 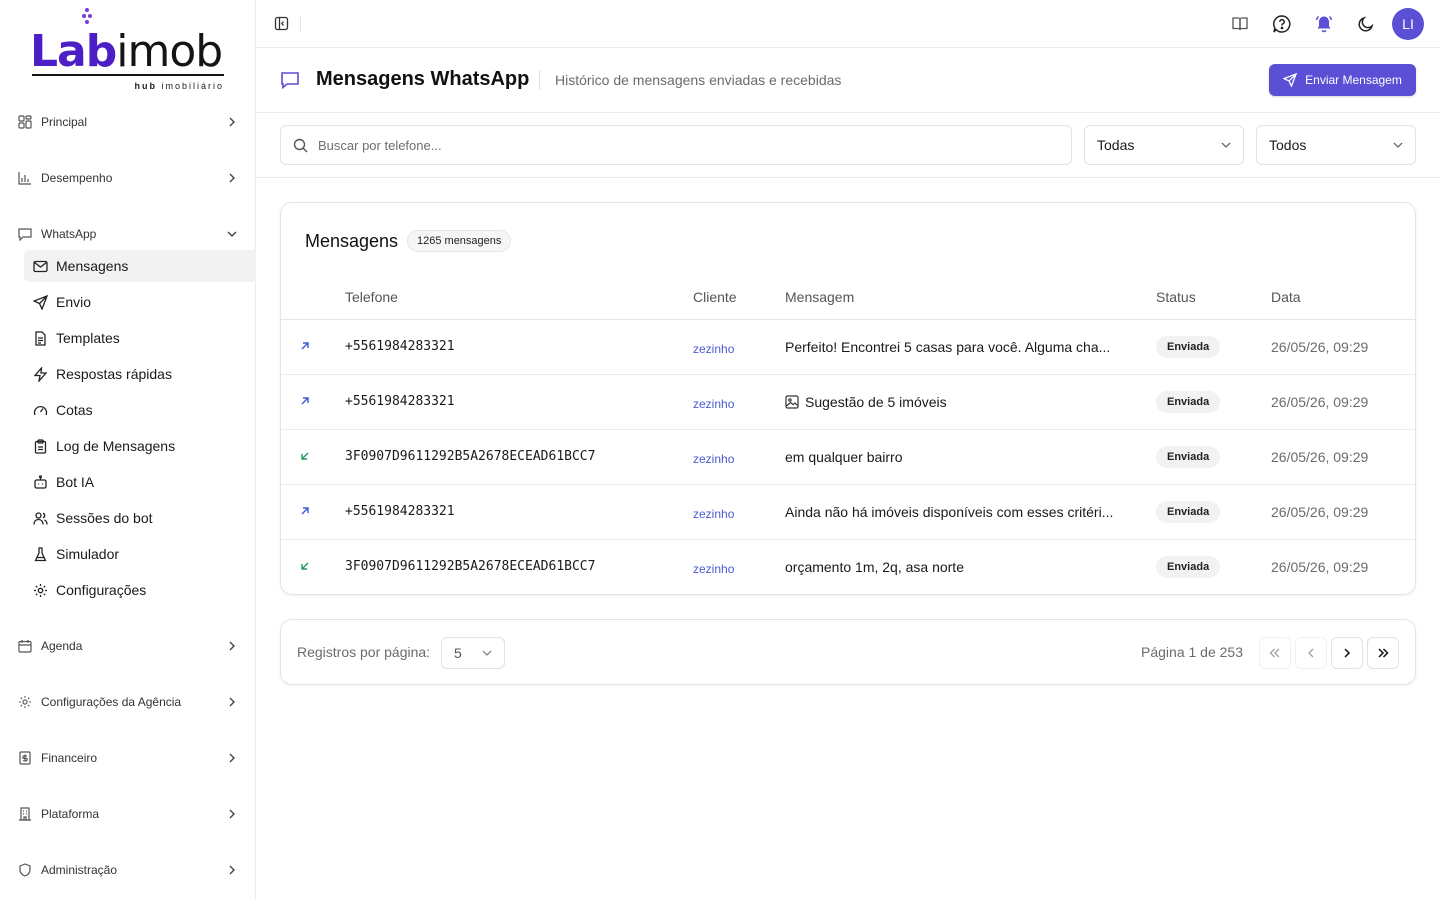 What do you see at coordinates (128, 814) in the screenshot?
I see `sidebar-group-plataforma: Plataforma` at bounding box center [128, 814].